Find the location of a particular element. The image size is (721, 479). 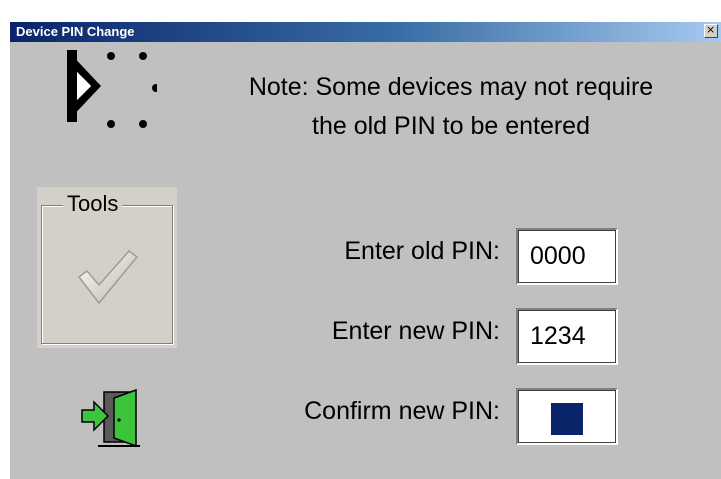

tools-button: Tools is located at coordinates (107, 267).